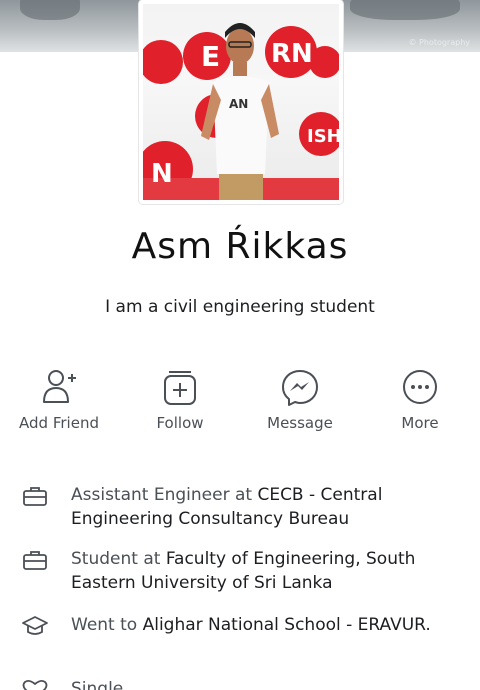  What do you see at coordinates (420, 423) in the screenshot?
I see `more-label: More` at bounding box center [420, 423].